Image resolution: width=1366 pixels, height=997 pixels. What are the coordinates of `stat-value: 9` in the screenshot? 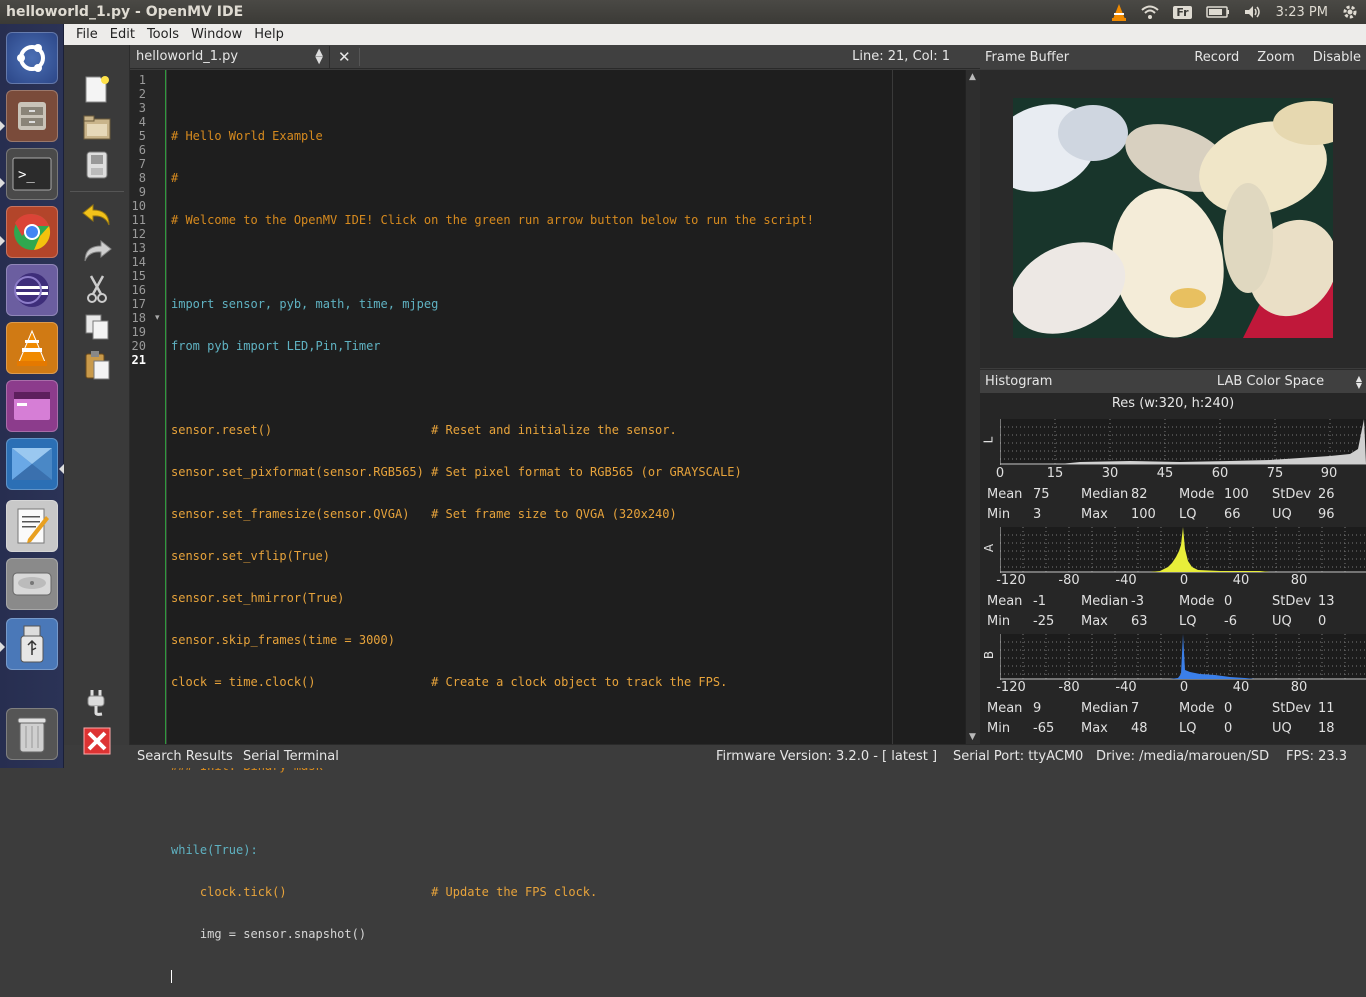 It's located at (1037, 708).